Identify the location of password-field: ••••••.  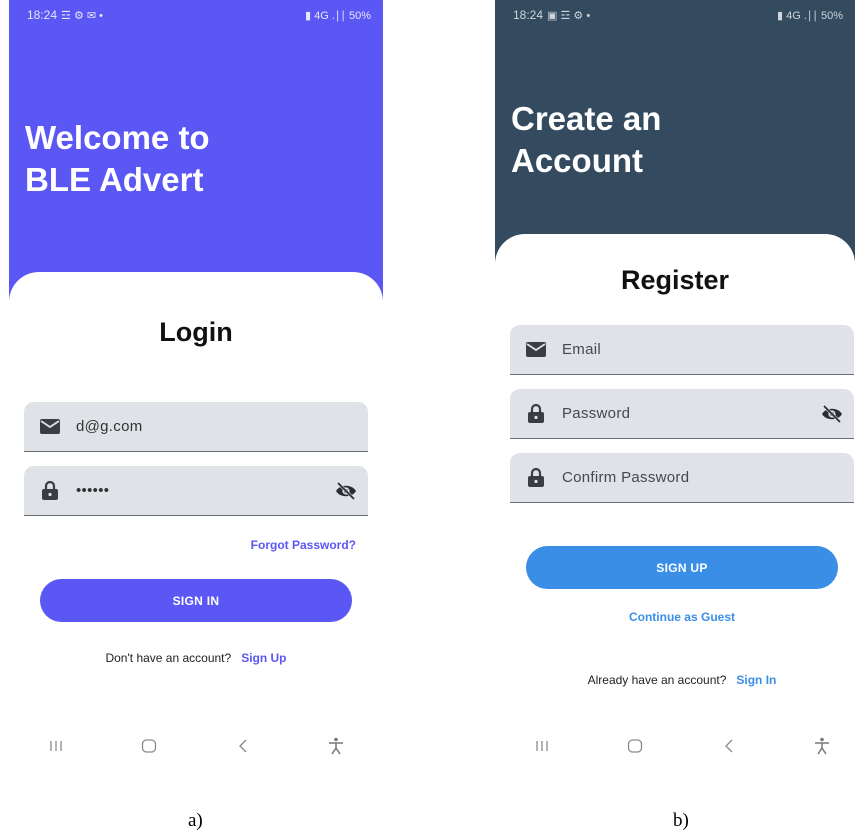
(196, 491).